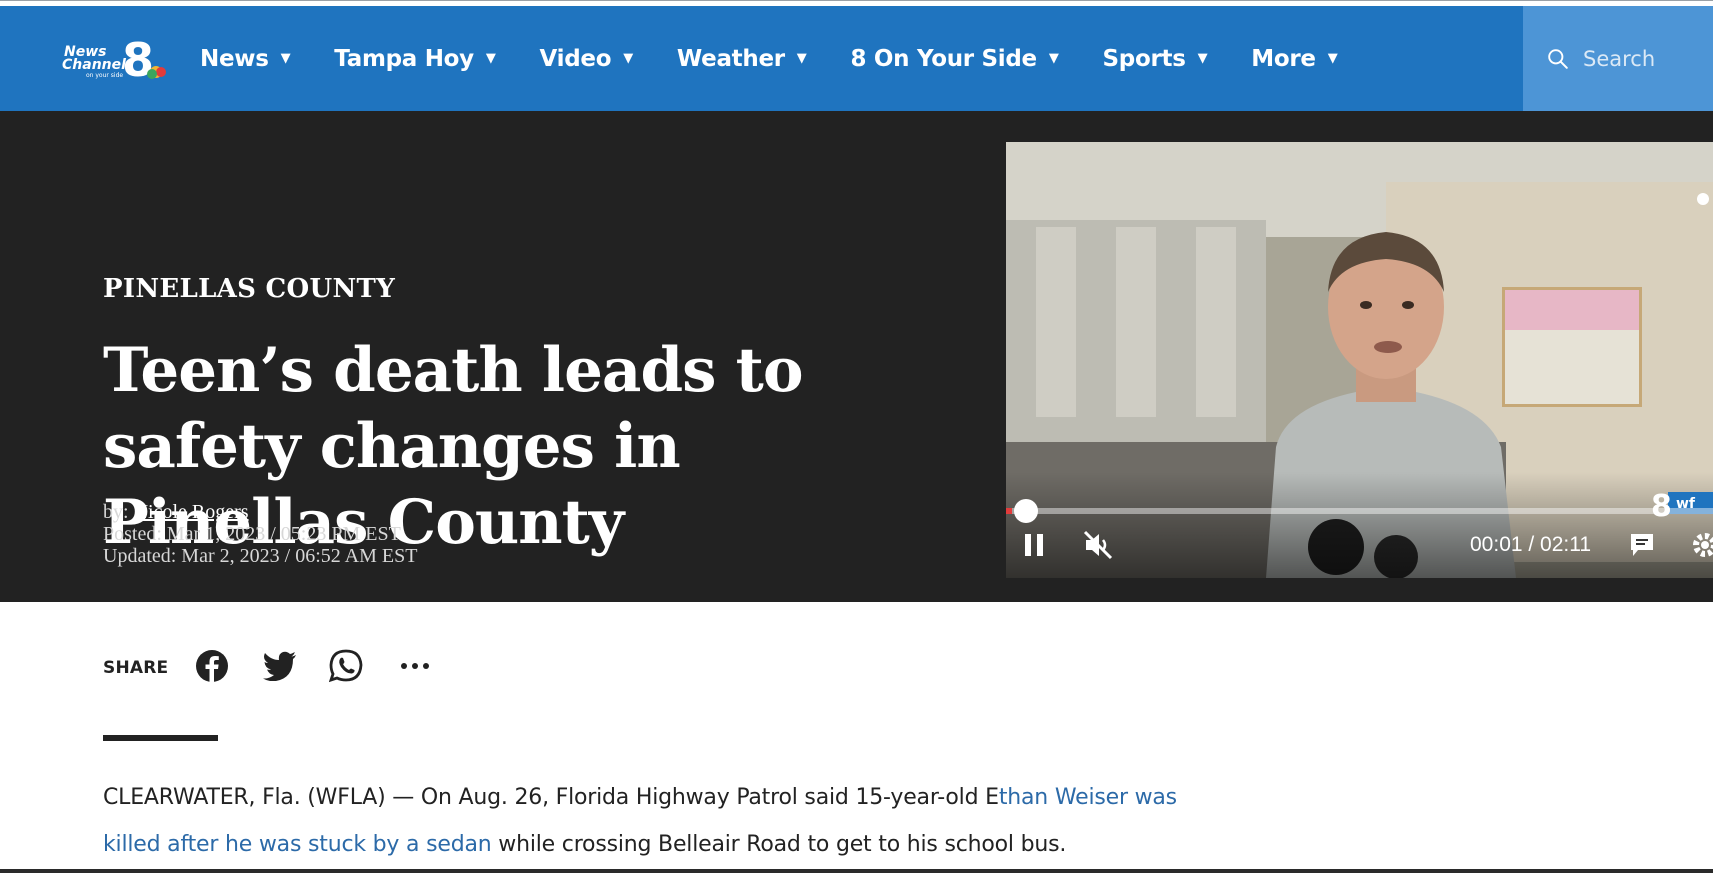 This screenshot has height=873, width=1713. I want to click on nav-item-label: 8 On Your Side, so click(944, 58).